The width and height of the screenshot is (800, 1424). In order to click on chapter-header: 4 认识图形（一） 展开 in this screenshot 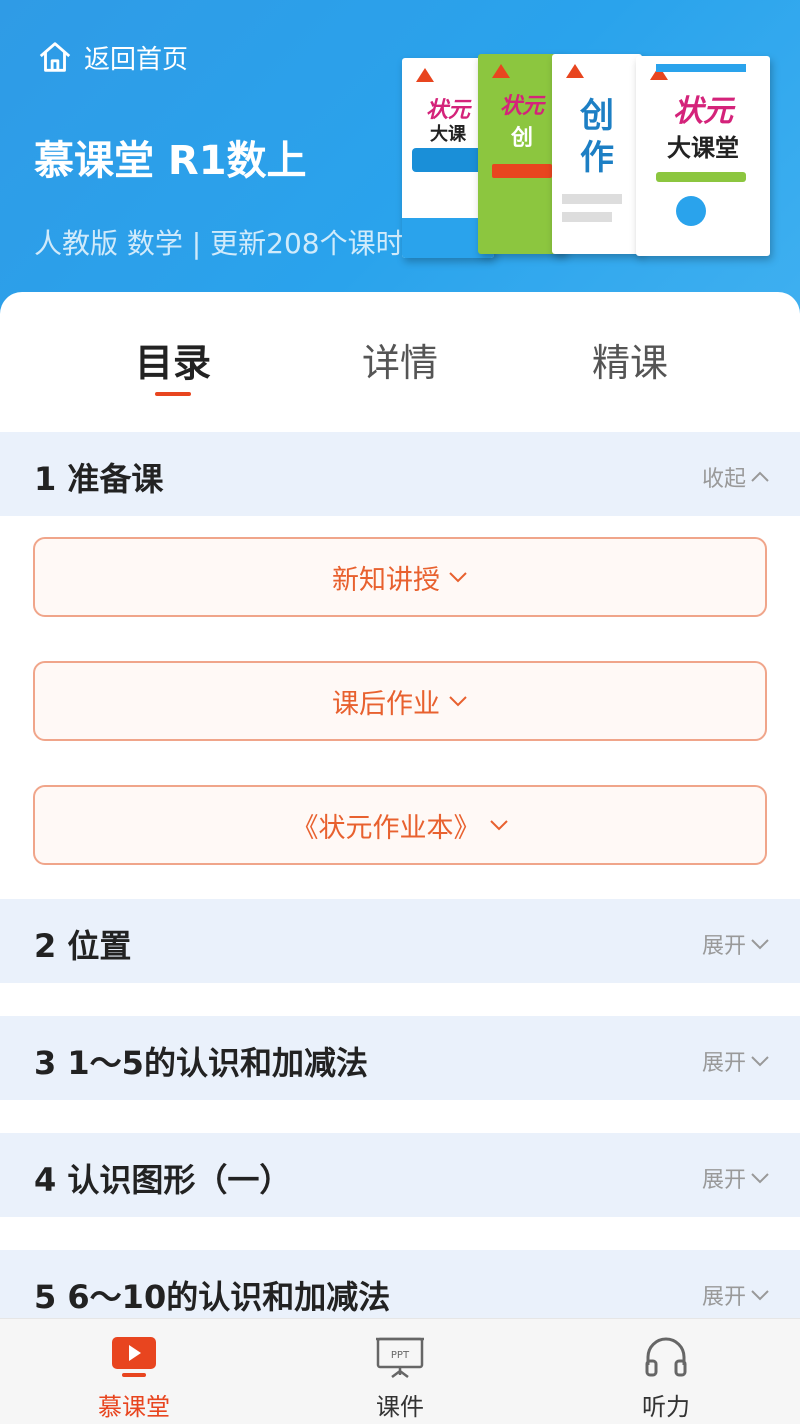, I will do `click(400, 1175)`.